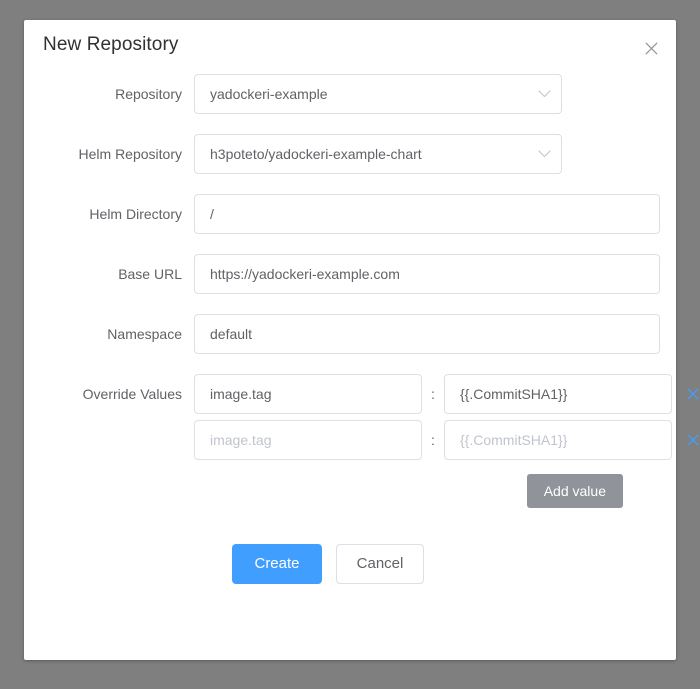 The width and height of the screenshot is (700, 689). What do you see at coordinates (380, 564) in the screenshot?
I see `cancel-button: Cancel` at bounding box center [380, 564].